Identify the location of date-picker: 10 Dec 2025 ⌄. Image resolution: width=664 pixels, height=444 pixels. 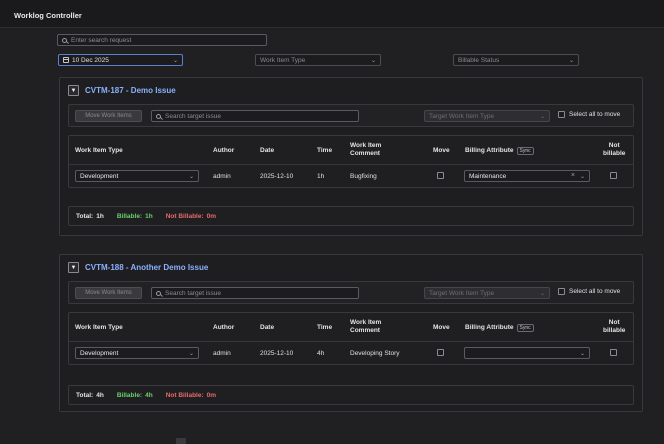
(120, 60).